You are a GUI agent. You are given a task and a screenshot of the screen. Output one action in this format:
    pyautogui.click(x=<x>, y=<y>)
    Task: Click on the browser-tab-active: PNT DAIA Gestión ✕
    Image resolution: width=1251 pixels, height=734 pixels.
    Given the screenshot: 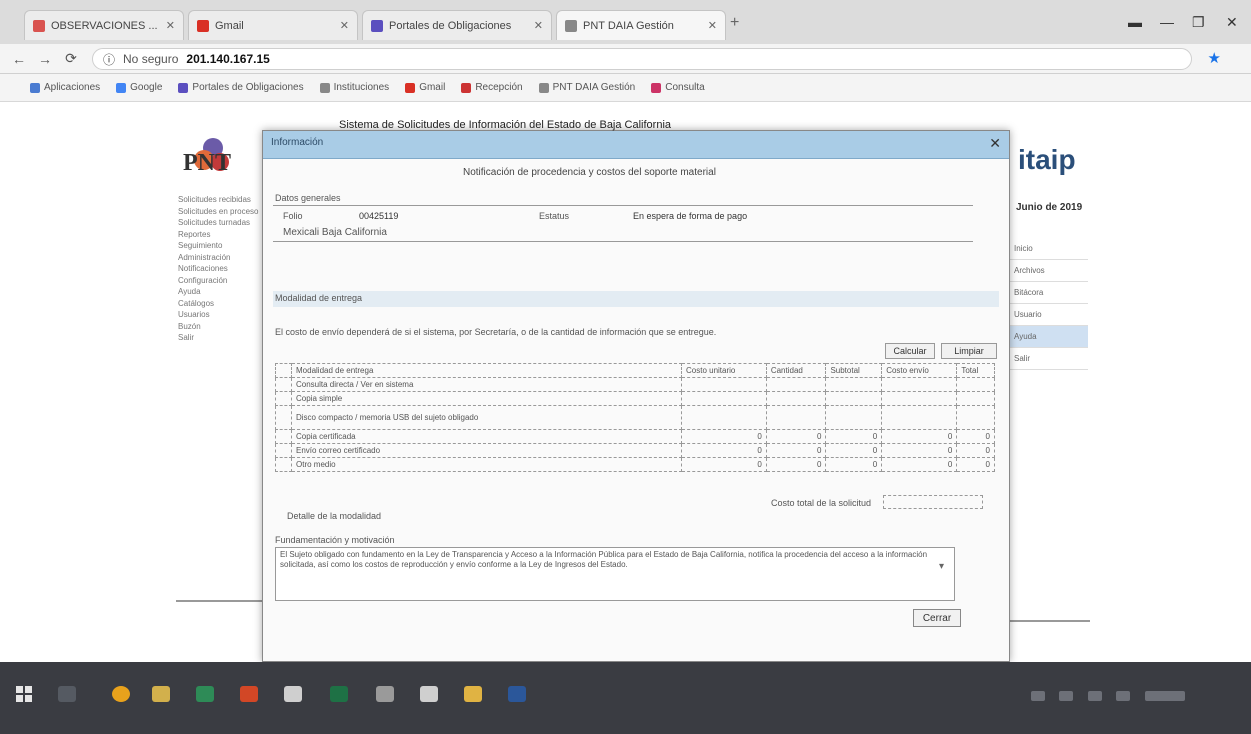 What is the action you would take?
    pyautogui.click(x=641, y=25)
    